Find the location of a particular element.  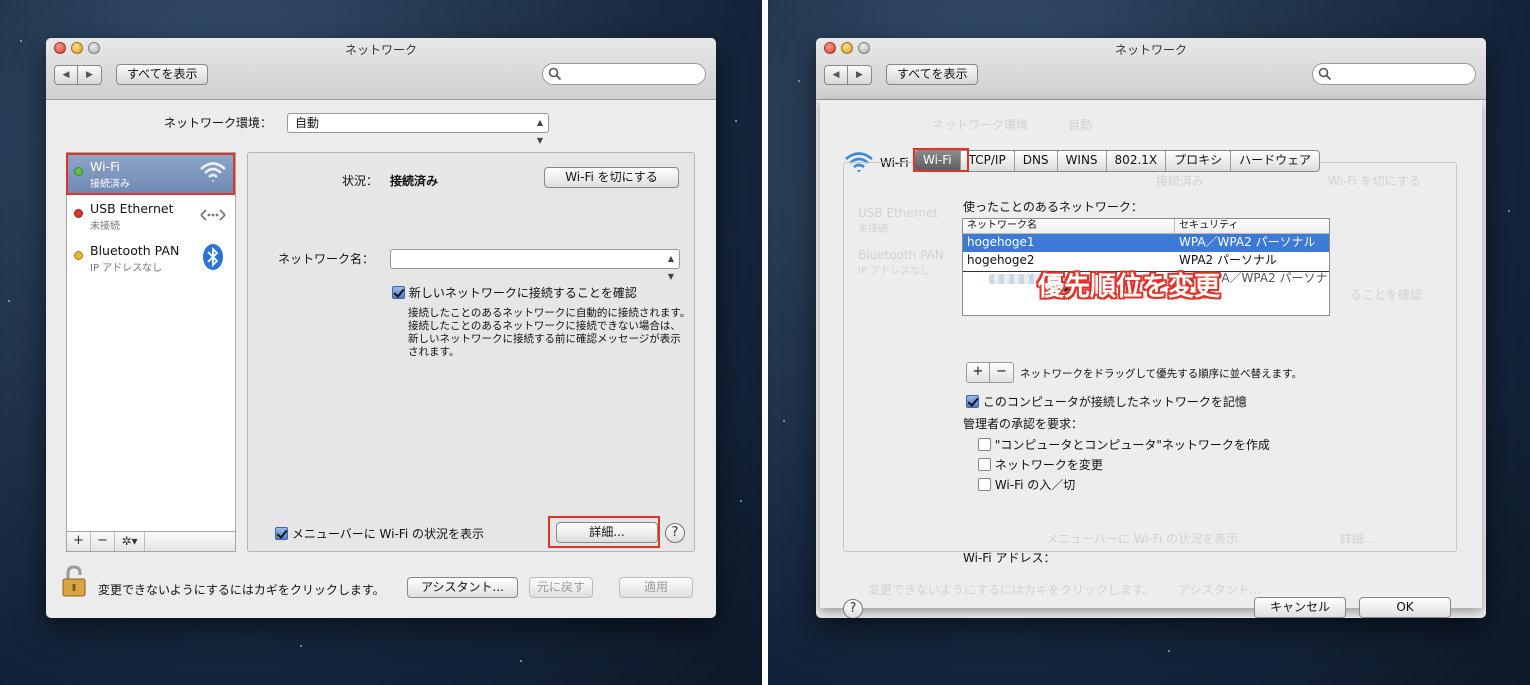

admin-option-row: ネットワークを変更 is located at coordinates (1040, 464).